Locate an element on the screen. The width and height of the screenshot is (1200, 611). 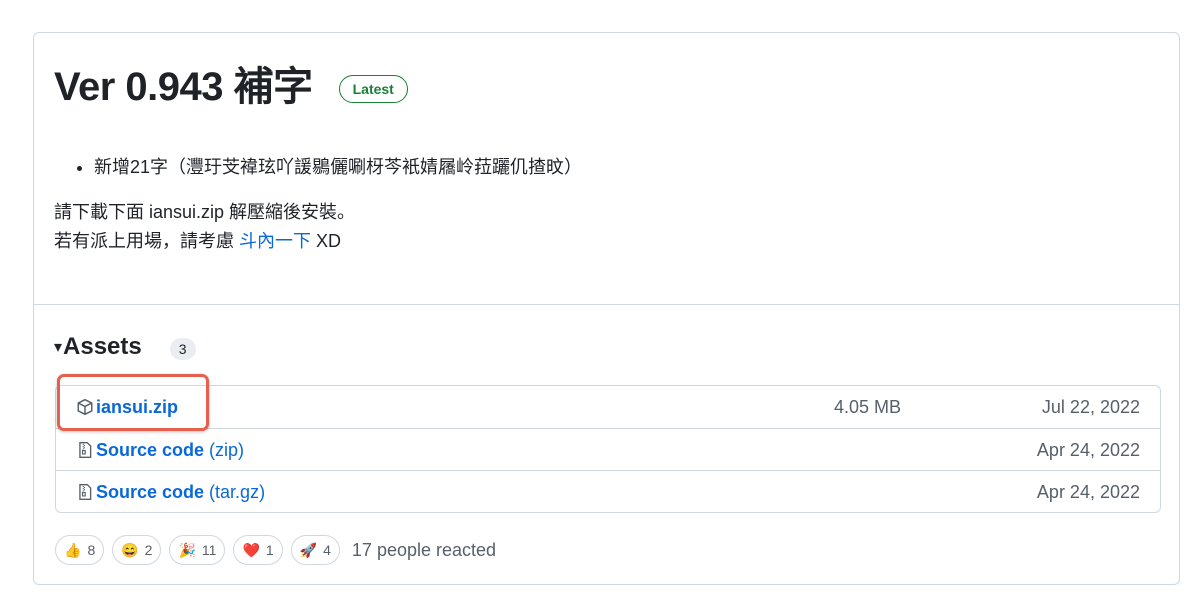
notes-list: 新增21字（灃玗芠褘玹吖諼鶍儷唰枒芩衹婧屩岭菈躧仉揸旼） is located at coordinates (318, 167).